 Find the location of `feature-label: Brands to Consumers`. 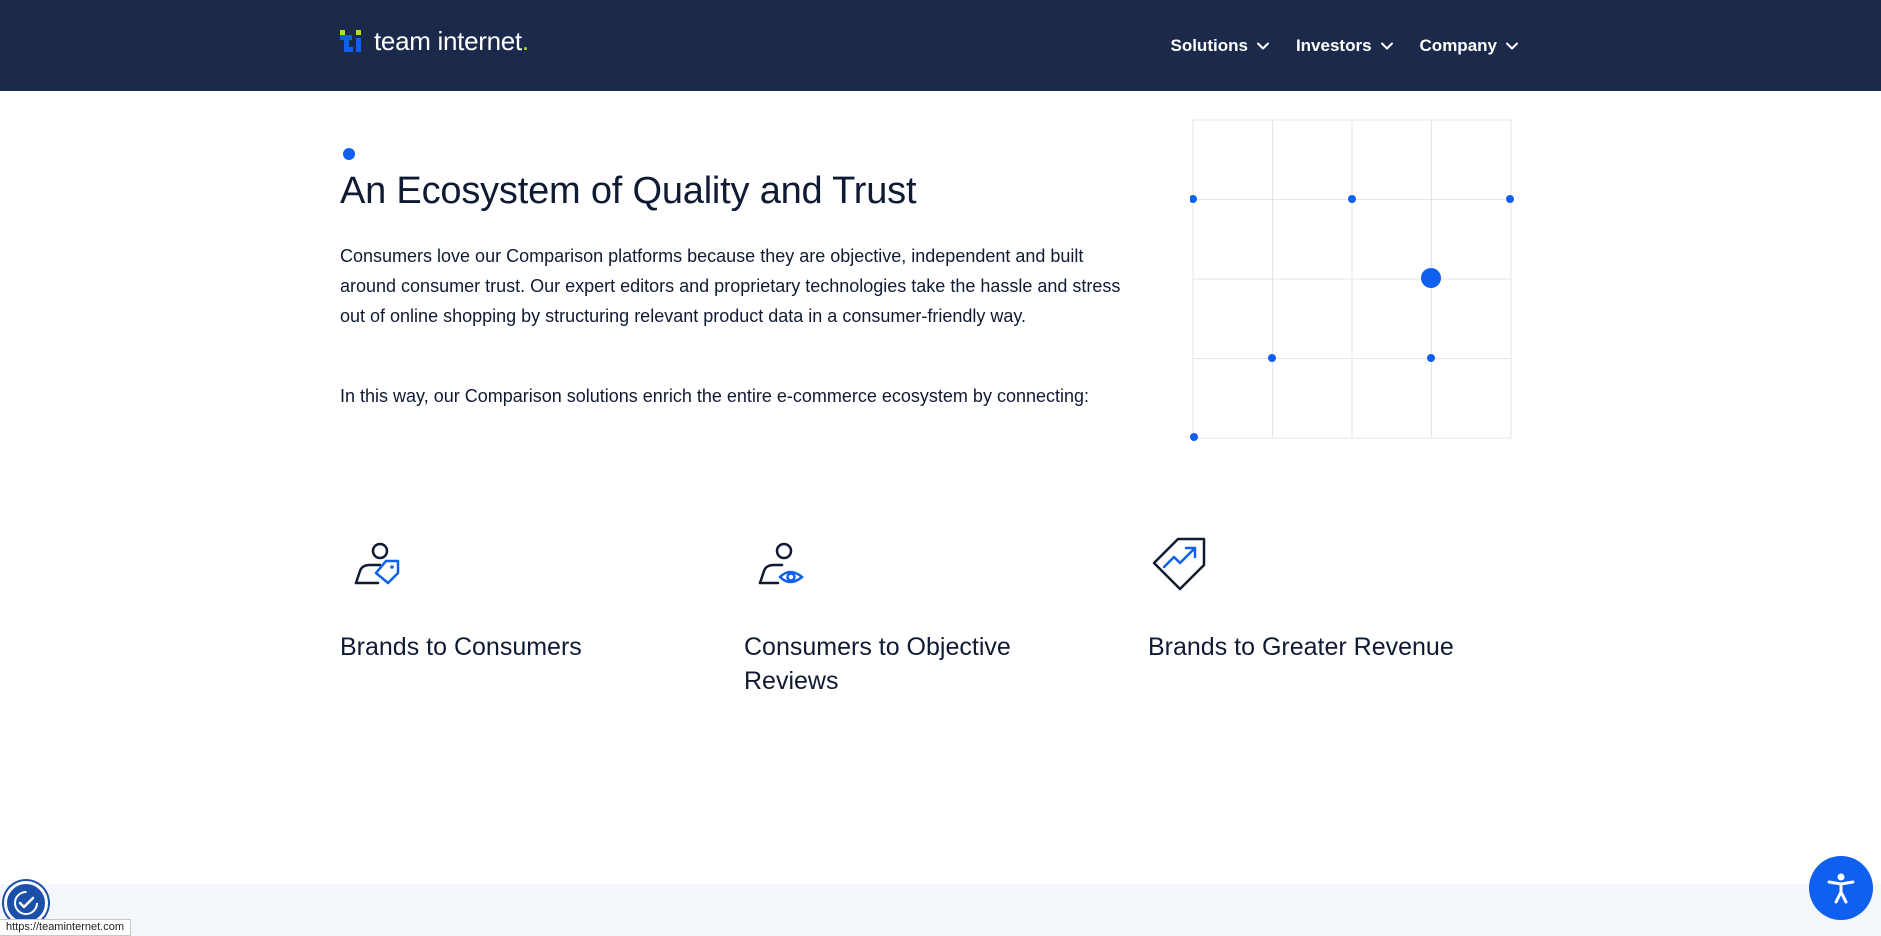

feature-label: Brands to Consumers is located at coordinates (461, 647).